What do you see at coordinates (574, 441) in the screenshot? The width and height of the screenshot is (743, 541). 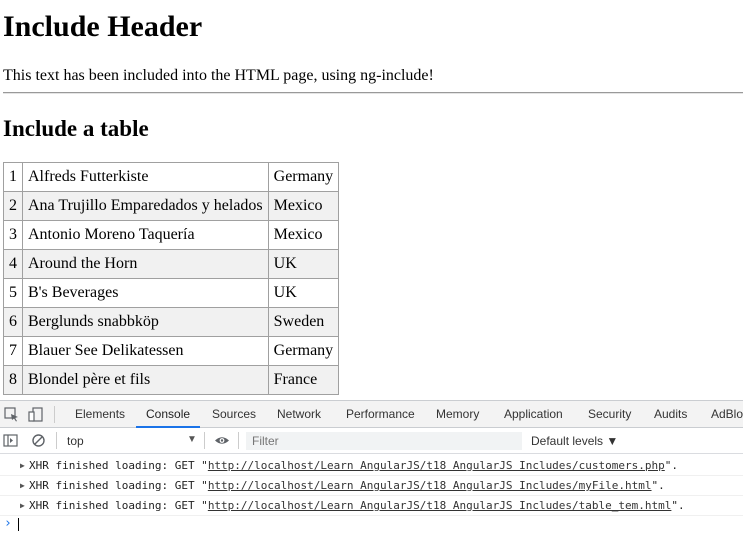 I see `log-levels-dropdown: Default levels ▼` at bounding box center [574, 441].